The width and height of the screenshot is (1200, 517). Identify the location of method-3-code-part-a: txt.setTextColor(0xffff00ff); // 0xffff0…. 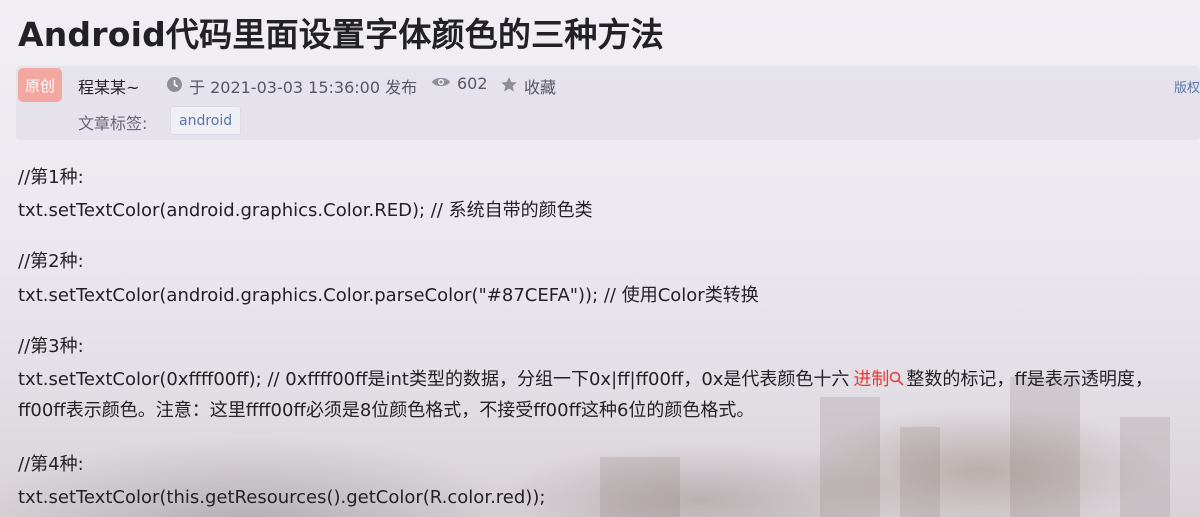
(434, 379).